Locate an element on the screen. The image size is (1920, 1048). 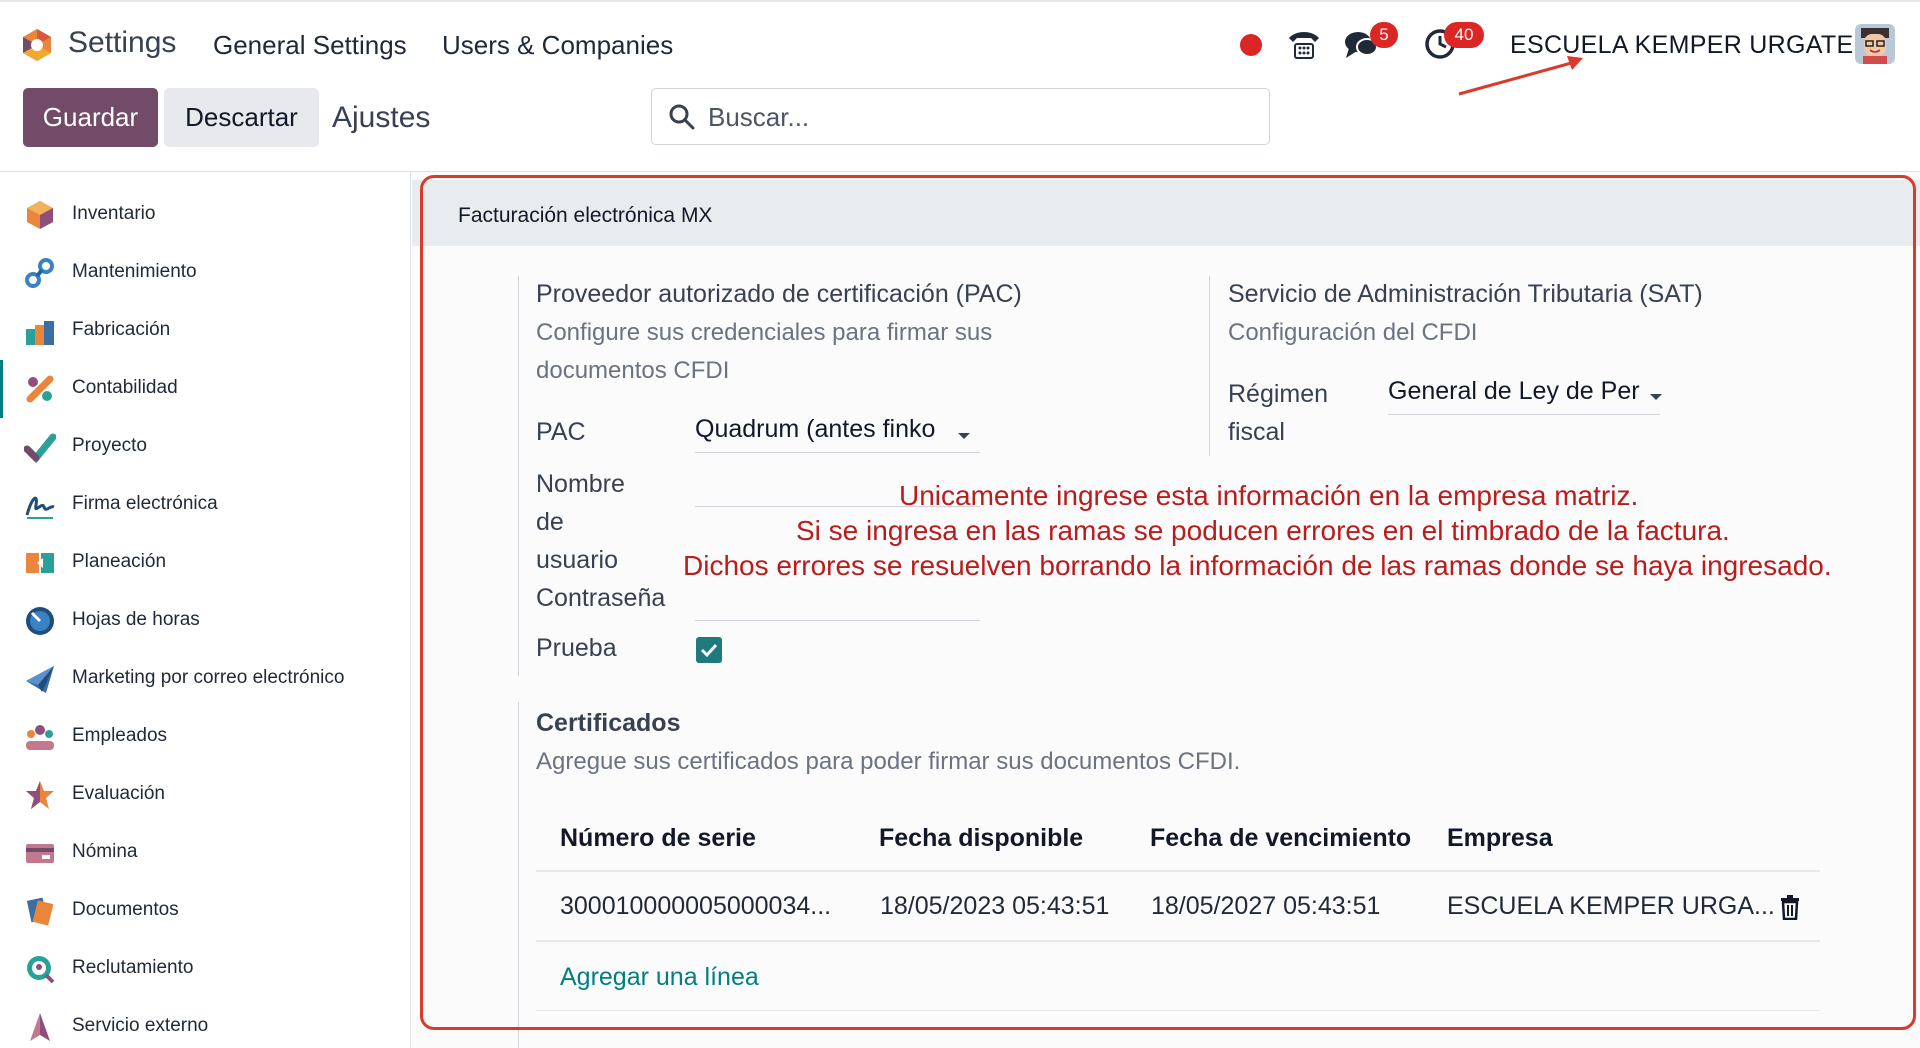
sidebar-item-label: Planeación is located at coordinates (119, 561).